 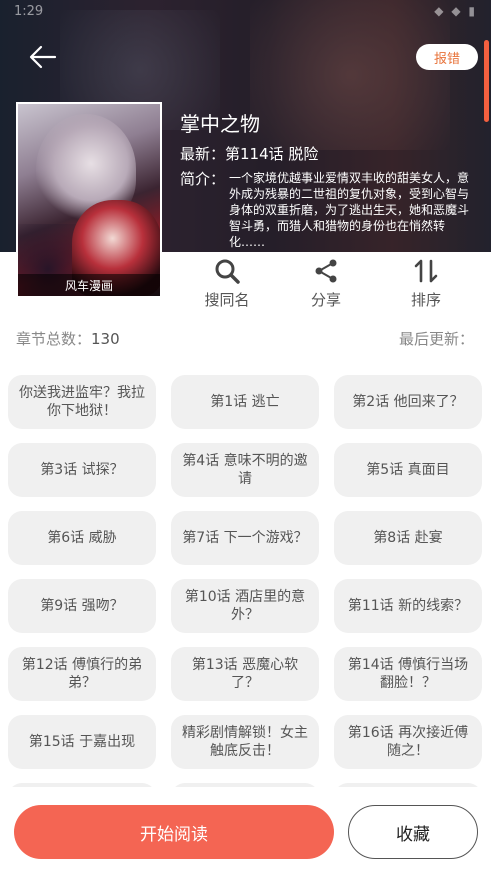 What do you see at coordinates (426, 283) in the screenshot?
I see `sort-button: 排序` at bounding box center [426, 283].